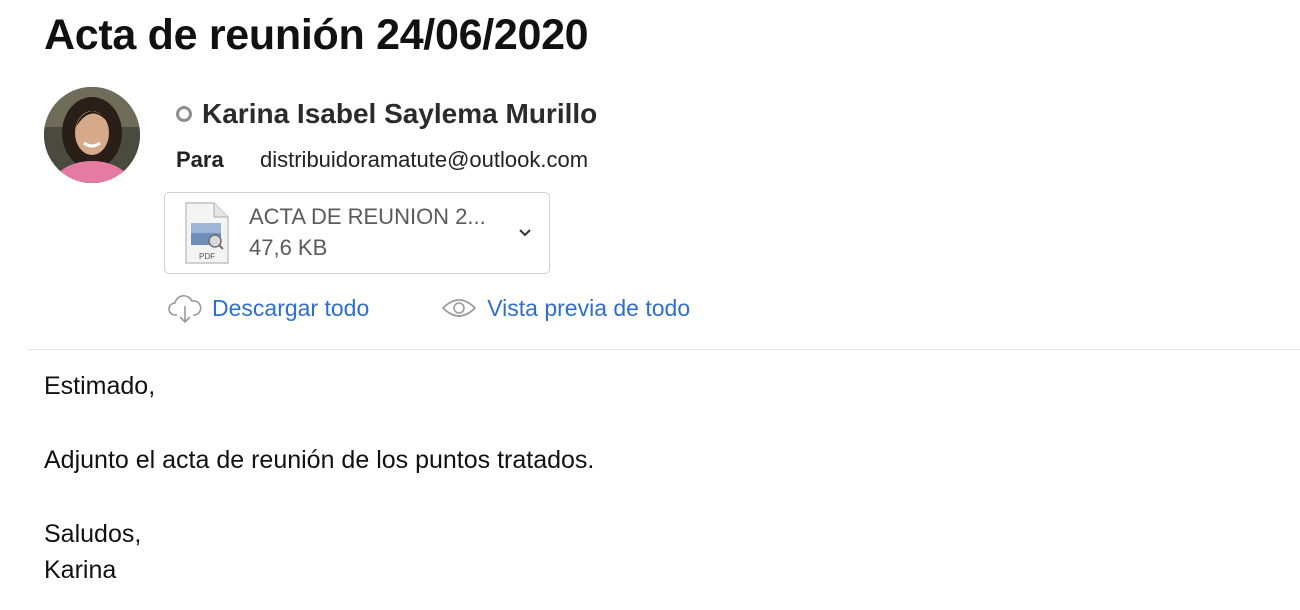 This screenshot has width=1300, height=610. I want to click on cloud-download-icon, so click(185, 309).